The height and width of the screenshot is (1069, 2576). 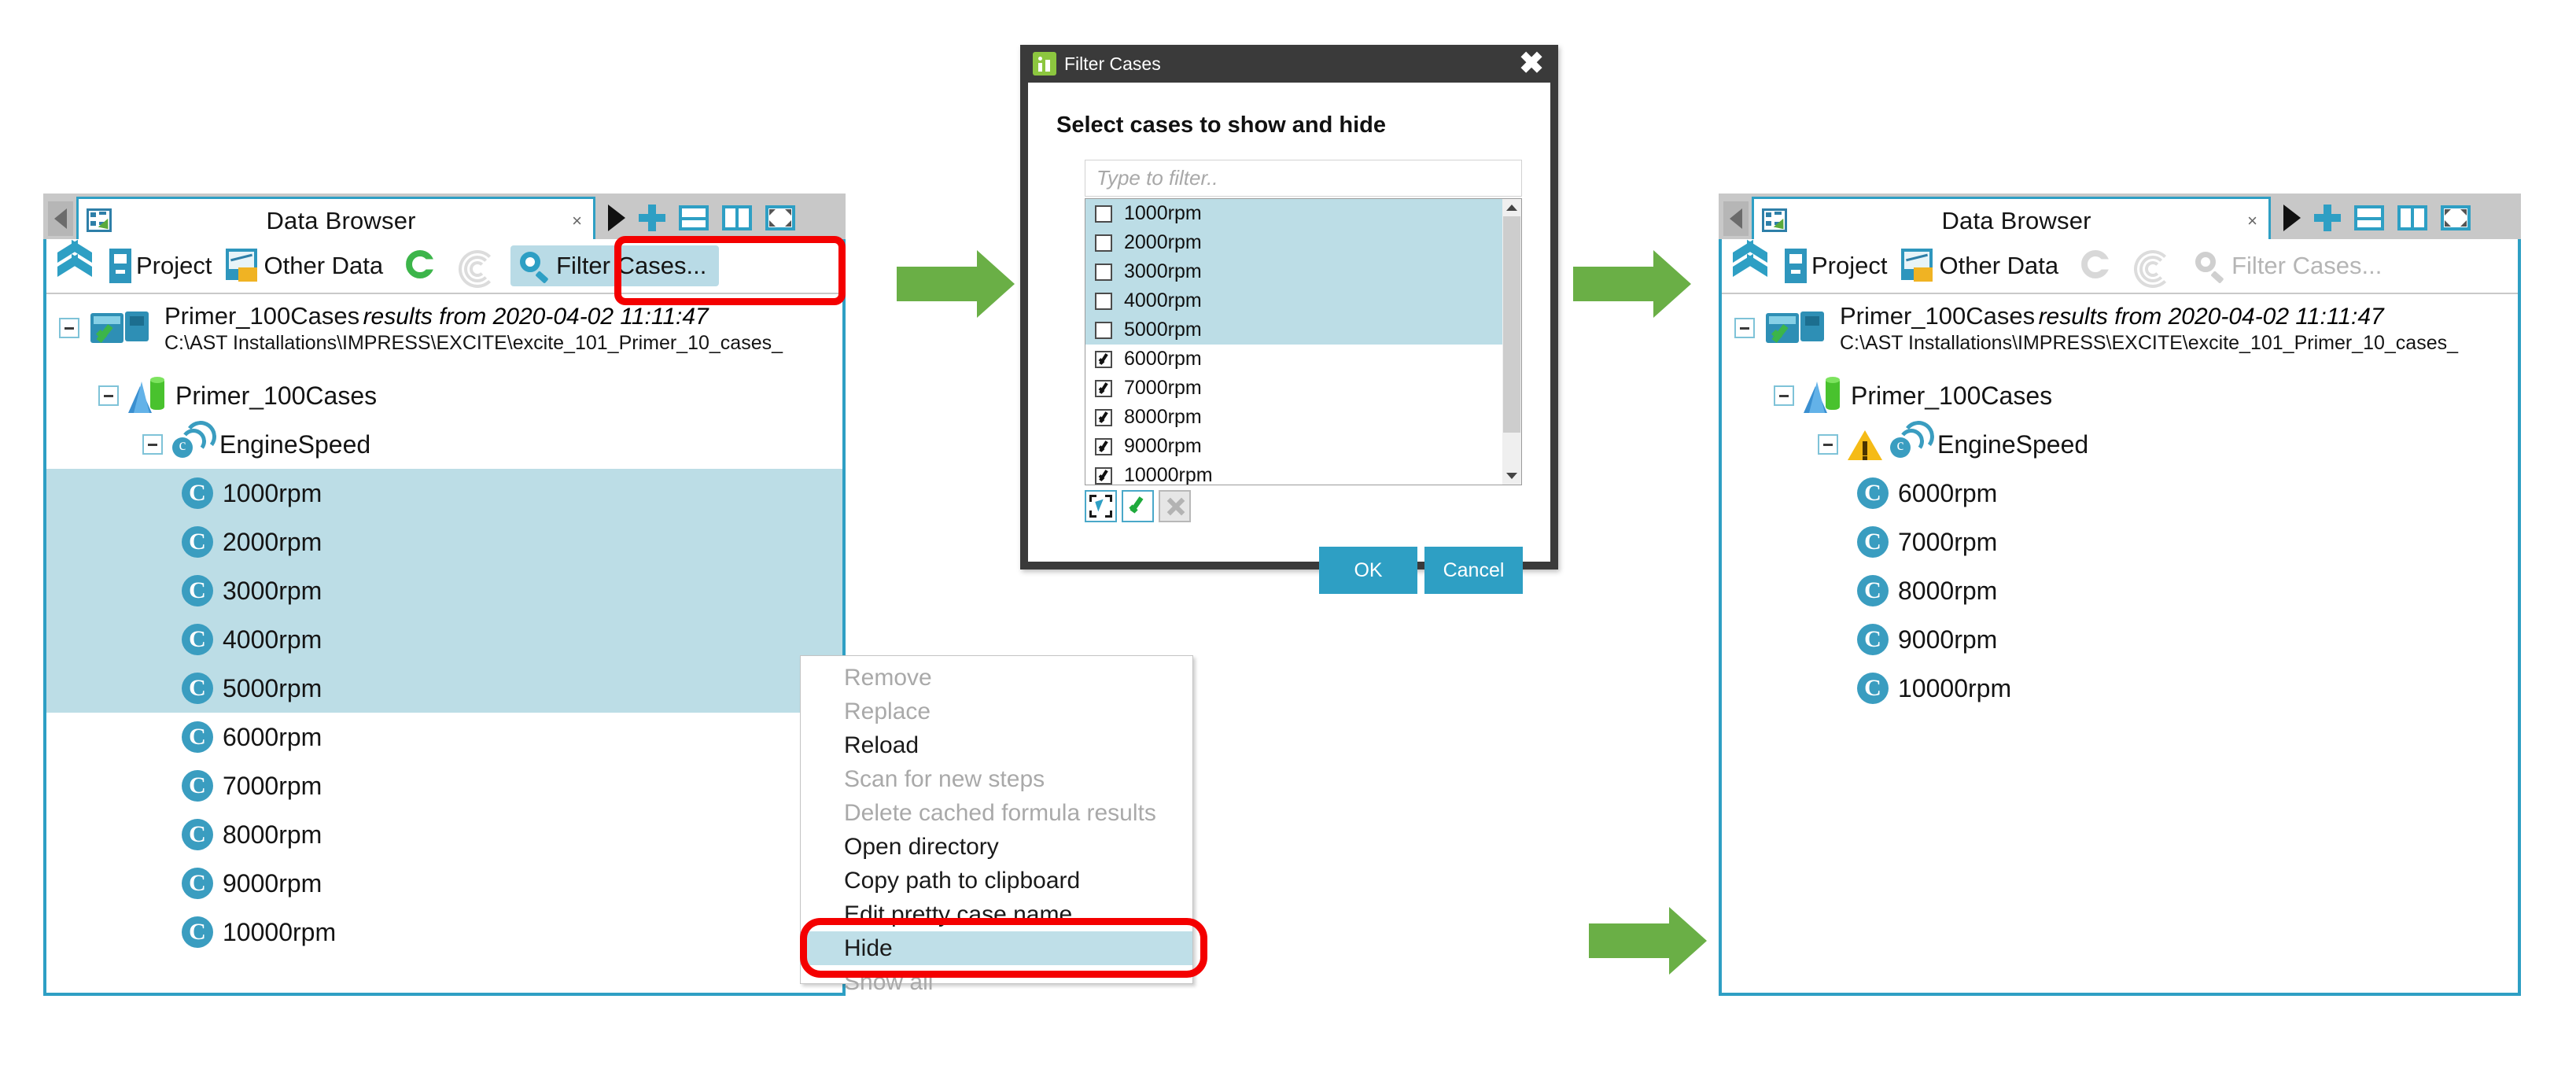 I want to click on list-scrollbar, so click(x=1511, y=342).